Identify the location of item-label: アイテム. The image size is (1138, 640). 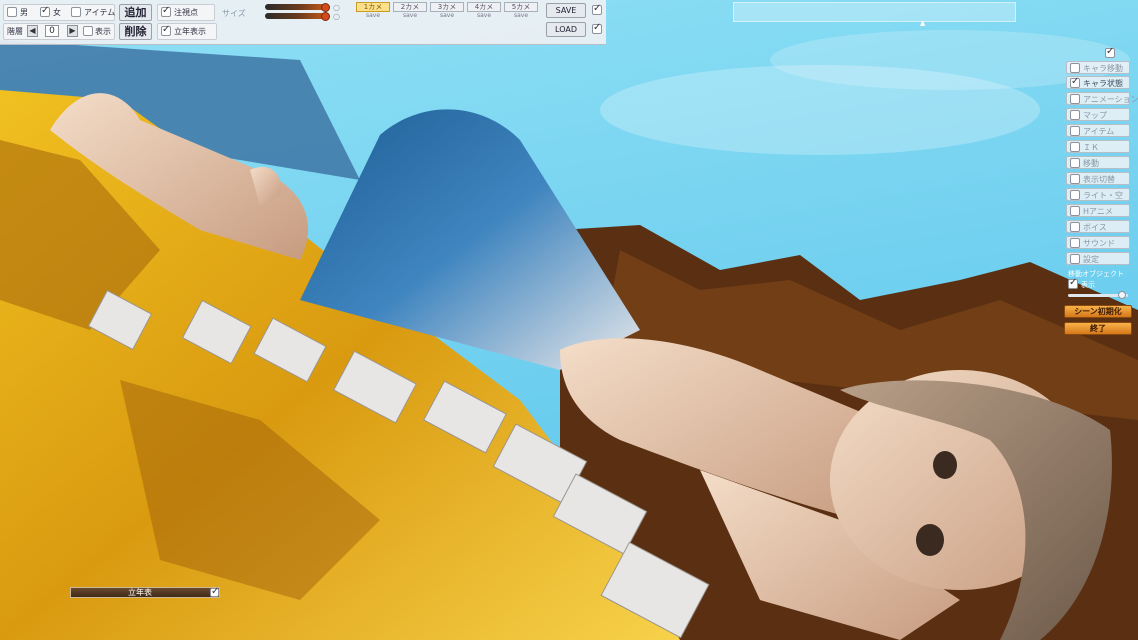
(100, 12).